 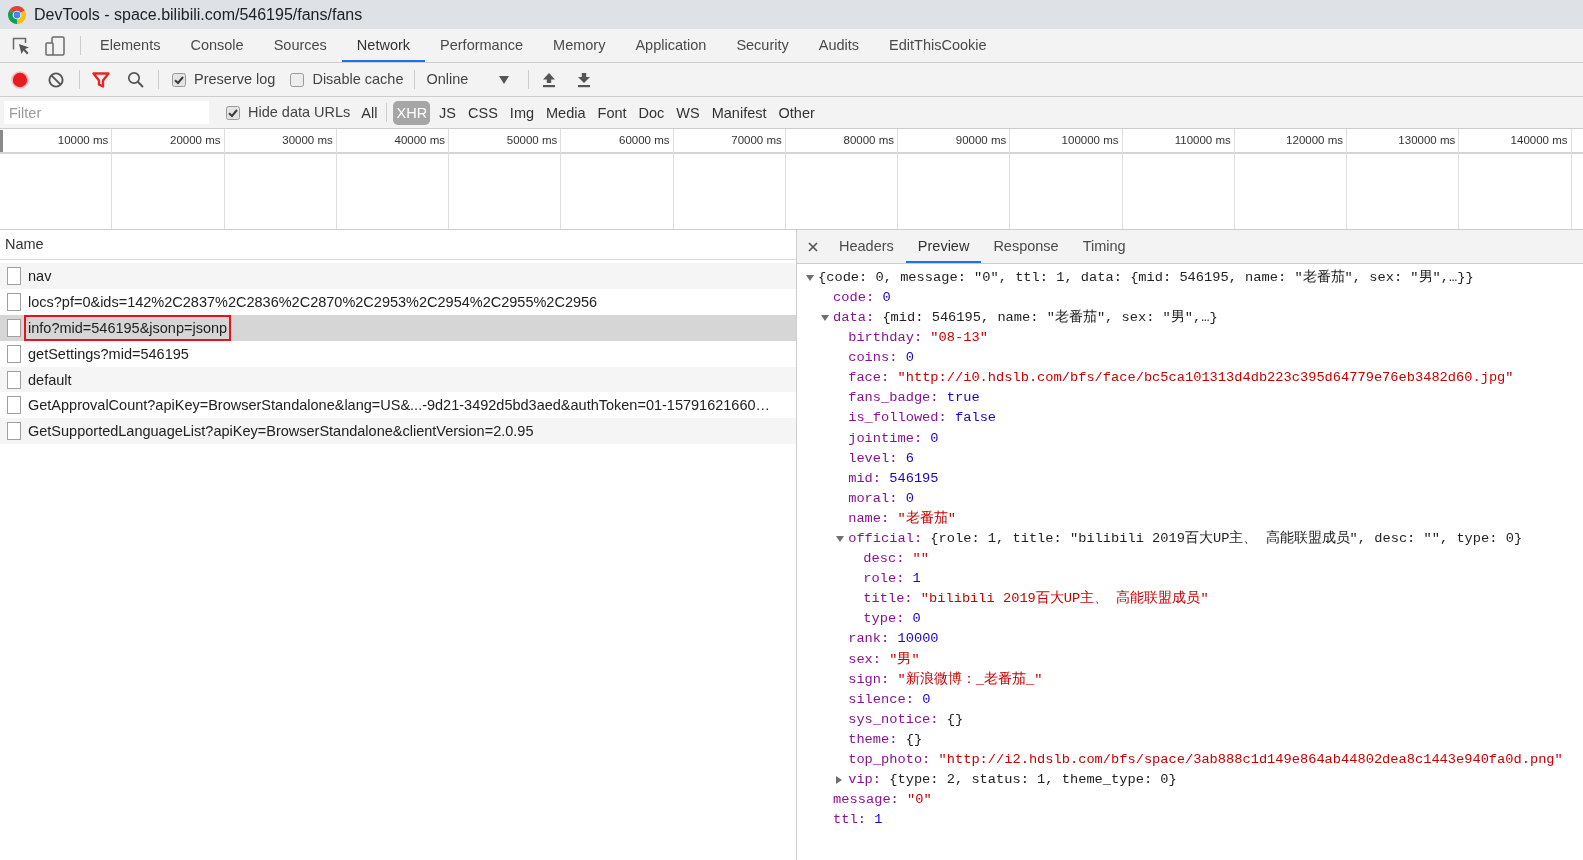 What do you see at coordinates (1036, 599) in the screenshot?
I see `json-property: title: "bilibili 2019百大UP主、 高能联盟成员"` at bounding box center [1036, 599].